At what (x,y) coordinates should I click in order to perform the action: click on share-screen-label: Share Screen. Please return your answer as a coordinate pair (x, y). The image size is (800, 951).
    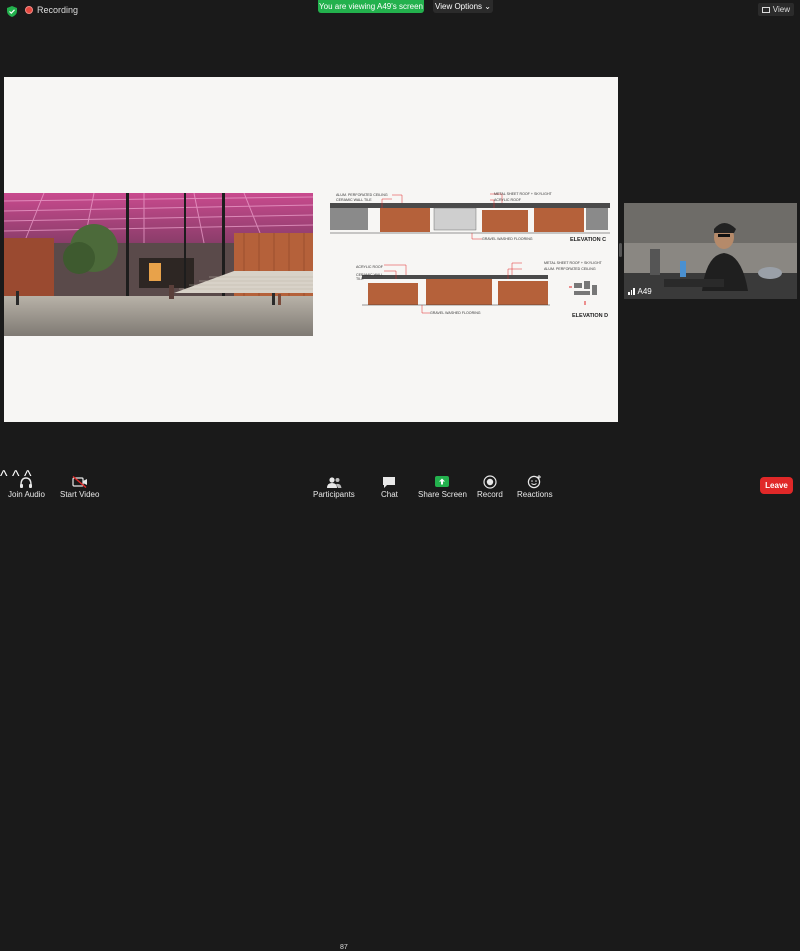
    Looking at the image, I should click on (442, 494).